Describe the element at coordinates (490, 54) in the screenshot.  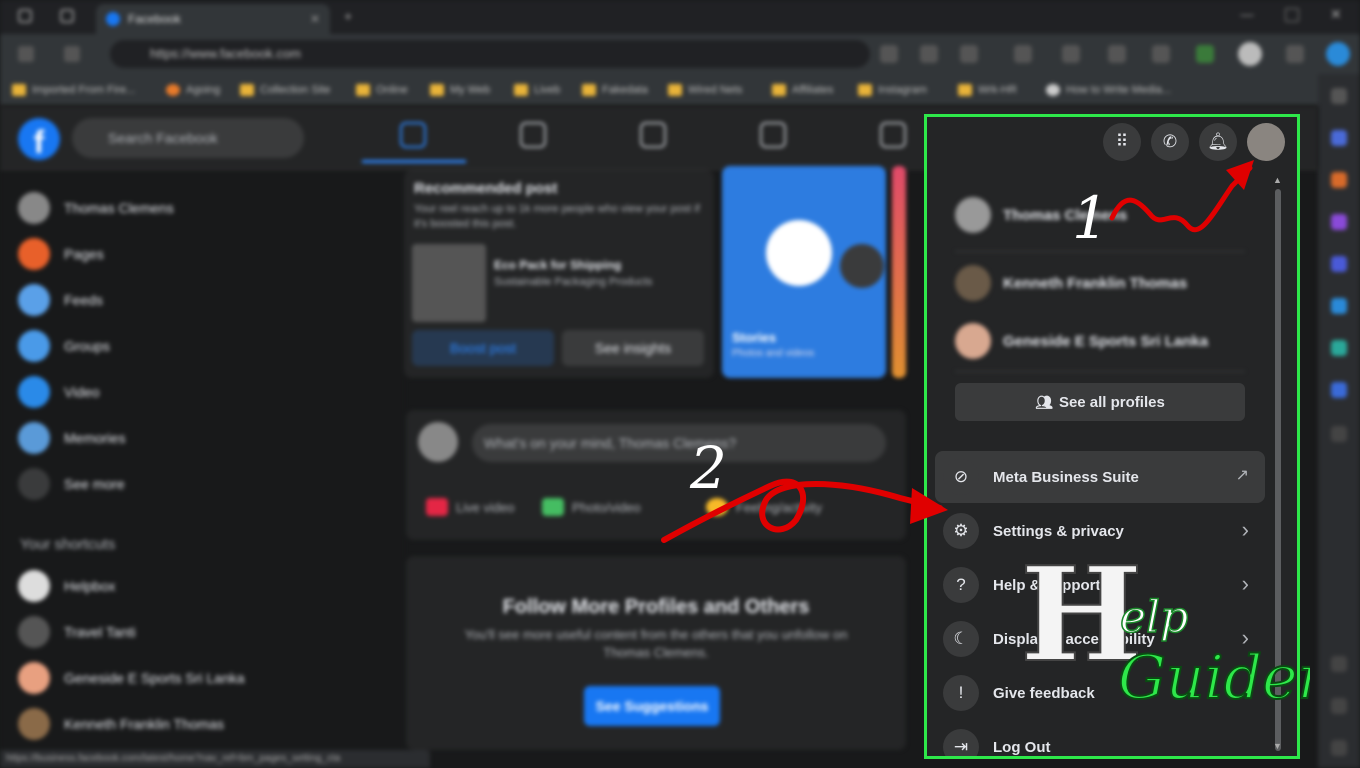
I see `url-field: https://www.facebook.com` at that location.